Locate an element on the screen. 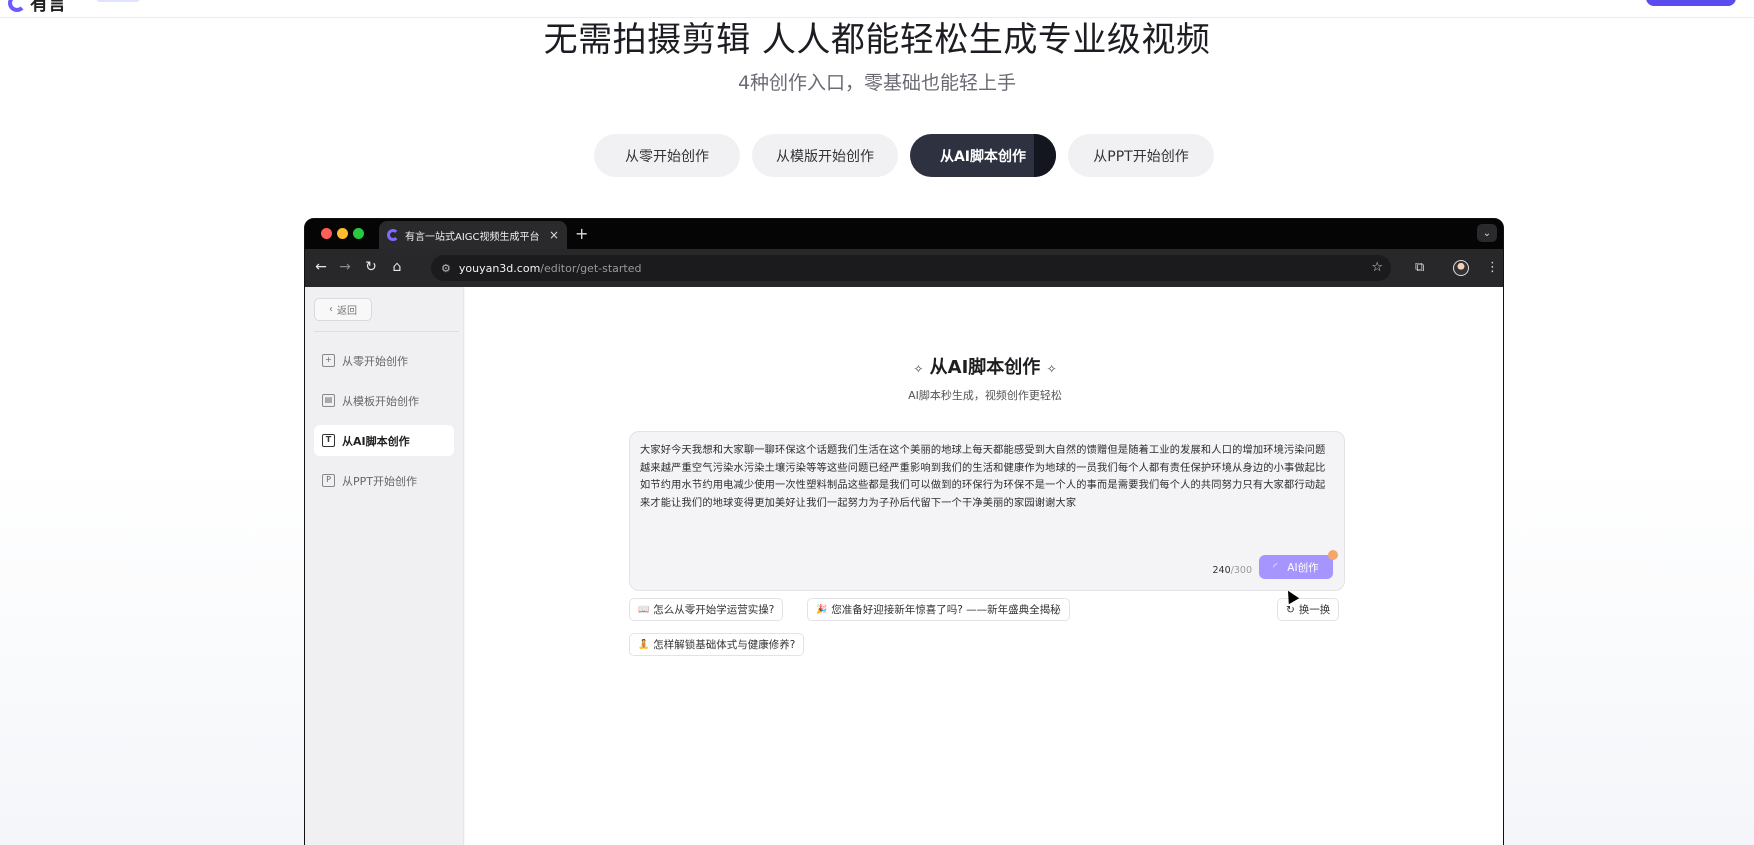 The width and height of the screenshot is (1754, 845). ai-create-button-label: AI创作 is located at coordinates (1303, 567).